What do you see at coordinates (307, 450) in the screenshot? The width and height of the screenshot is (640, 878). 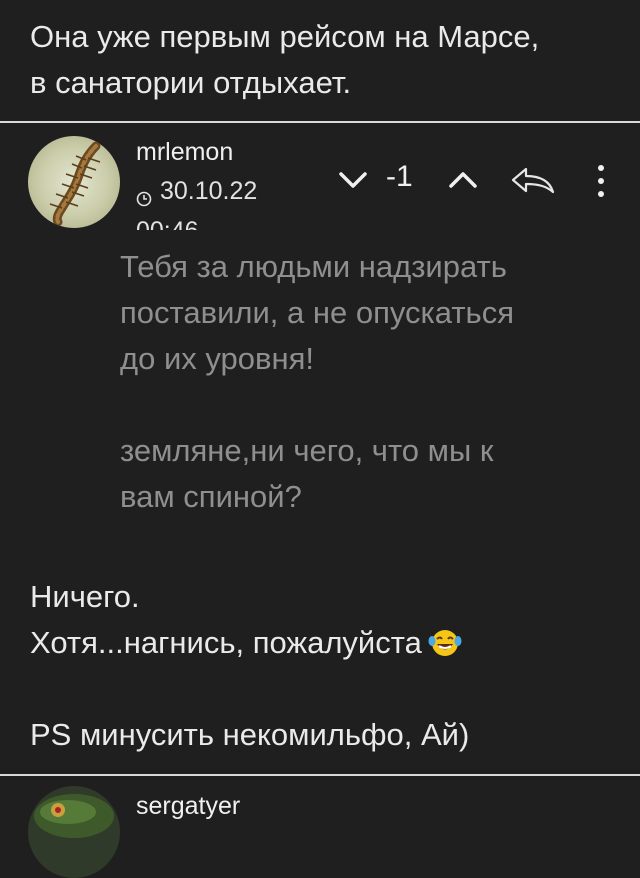 I see `quote-line: земляне,ни чего, что мы к` at bounding box center [307, 450].